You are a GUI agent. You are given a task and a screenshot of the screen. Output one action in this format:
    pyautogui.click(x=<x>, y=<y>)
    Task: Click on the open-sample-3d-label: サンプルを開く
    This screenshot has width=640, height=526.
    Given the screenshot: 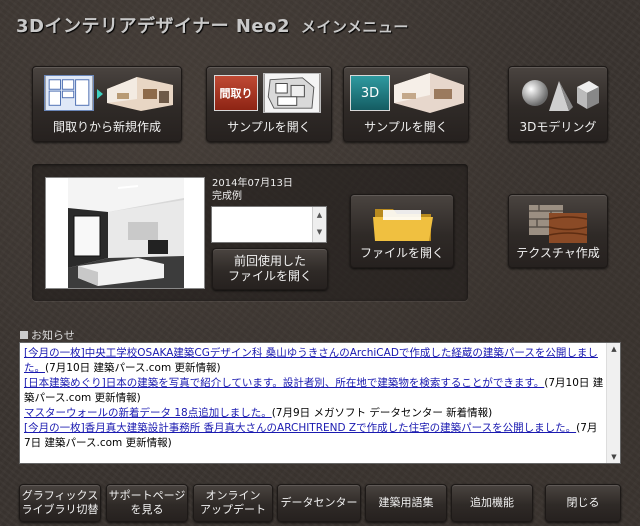 What is the action you would take?
    pyautogui.click(x=406, y=127)
    